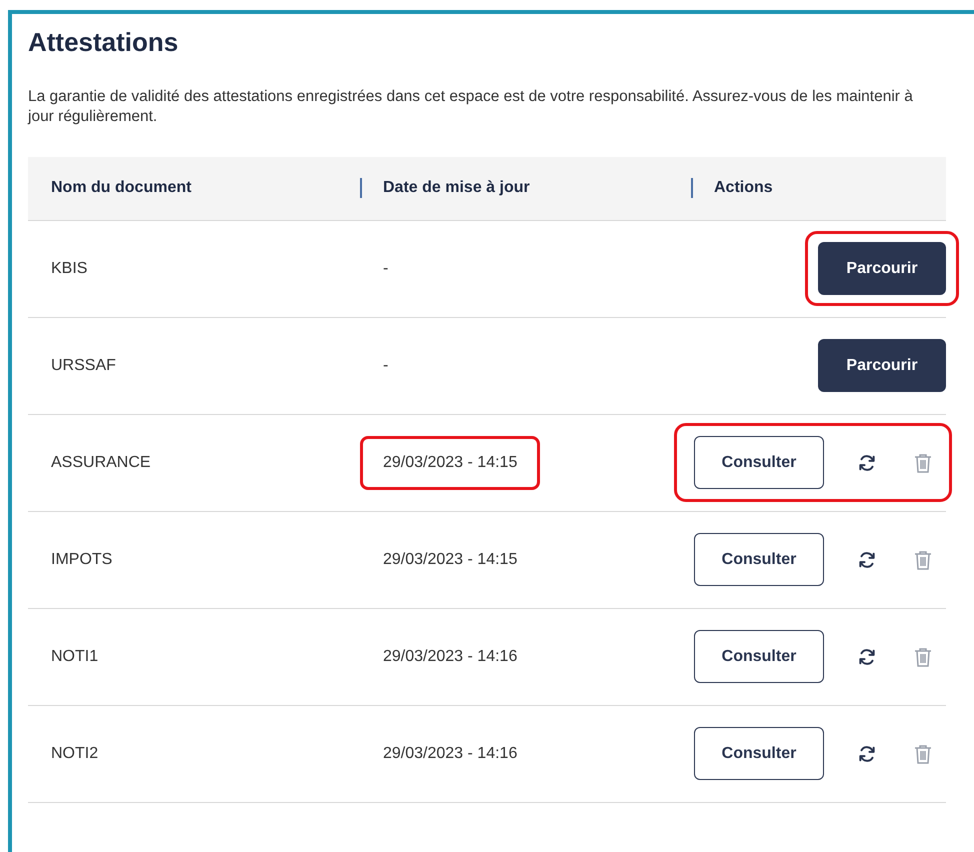 This screenshot has height=852, width=974. What do you see at coordinates (74, 753) in the screenshot?
I see `table-cell: NOTI2` at bounding box center [74, 753].